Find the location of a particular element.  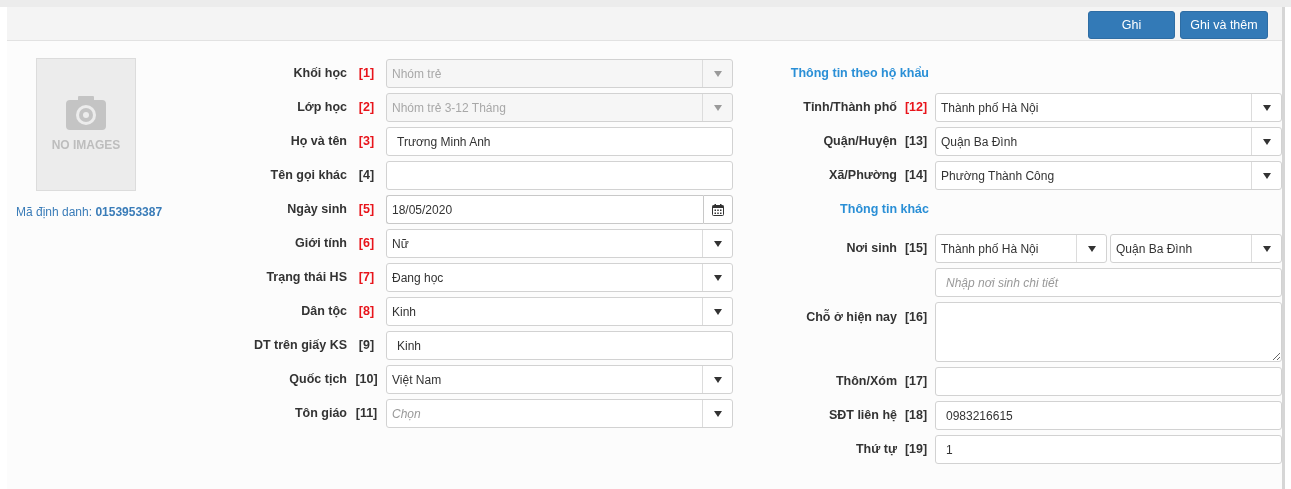

camera-icon is located at coordinates (86, 112).